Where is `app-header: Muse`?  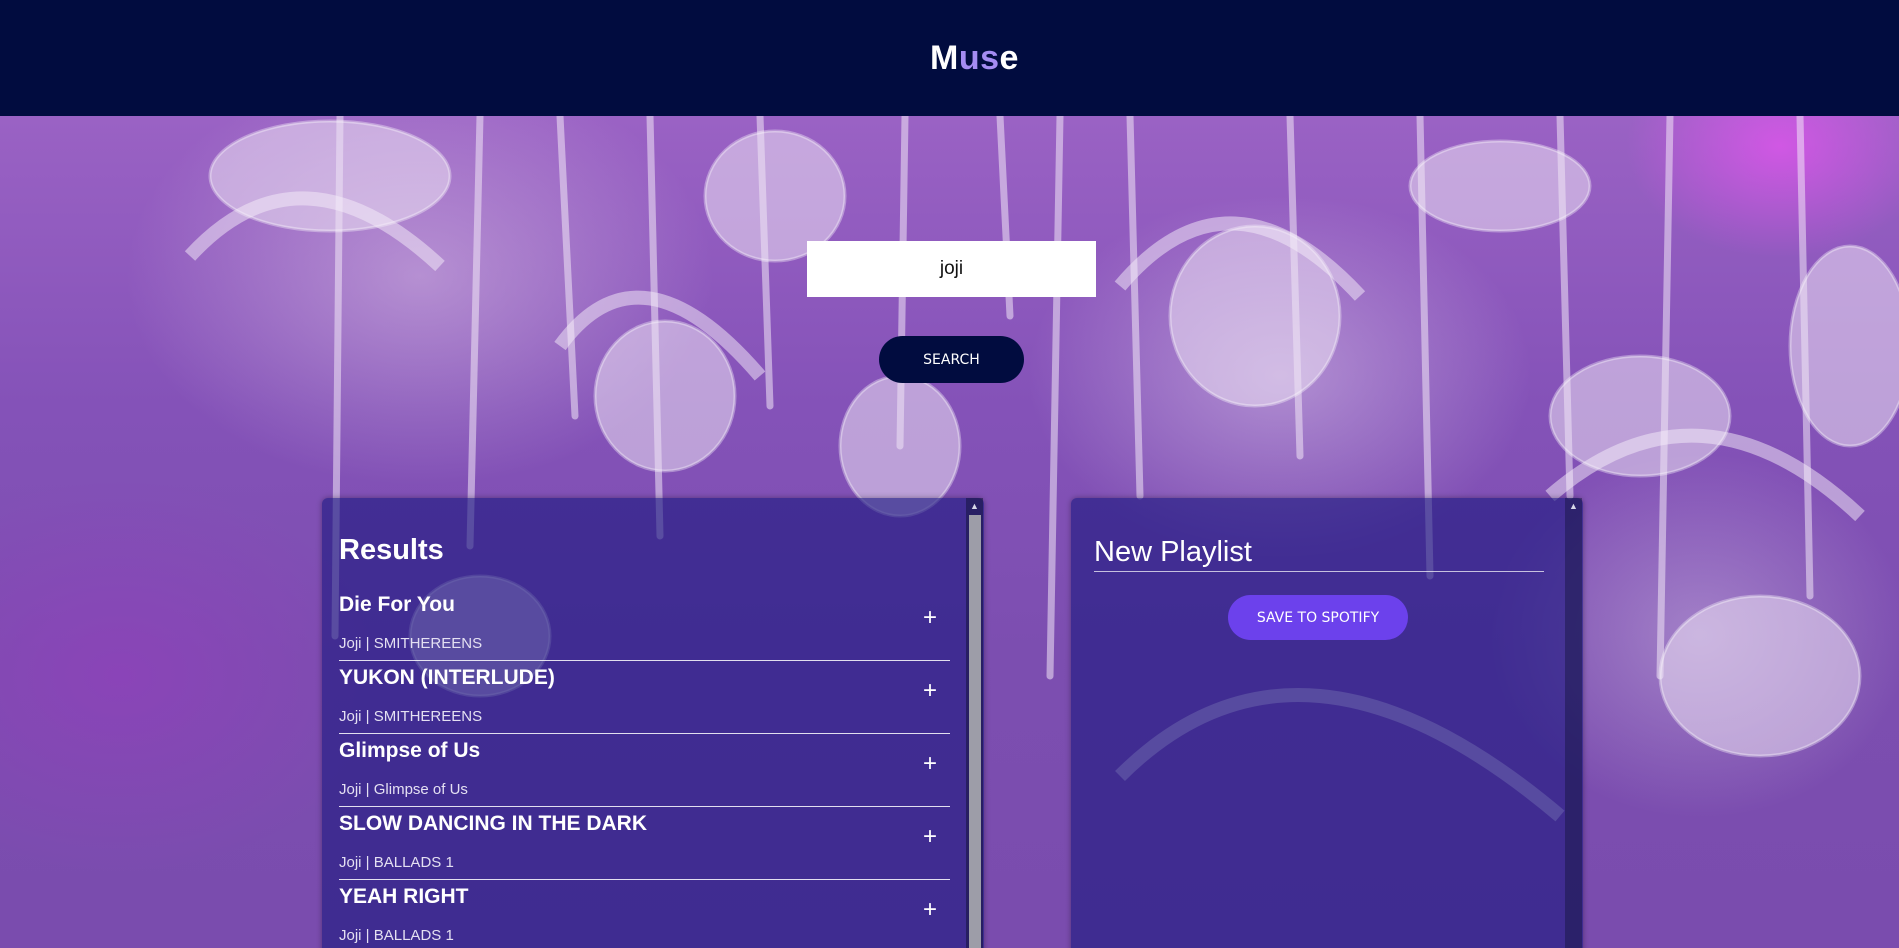
app-header: Muse is located at coordinates (949, 58).